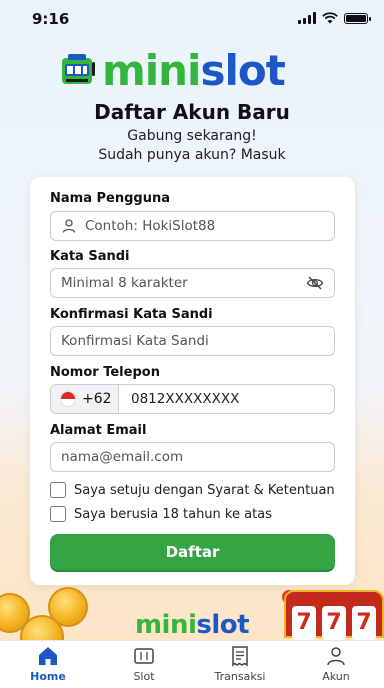 This screenshot has width=384, height=688. Describe the element at coordinates (58, 514) in the screenshot. I see `age-checkbox` at that location.